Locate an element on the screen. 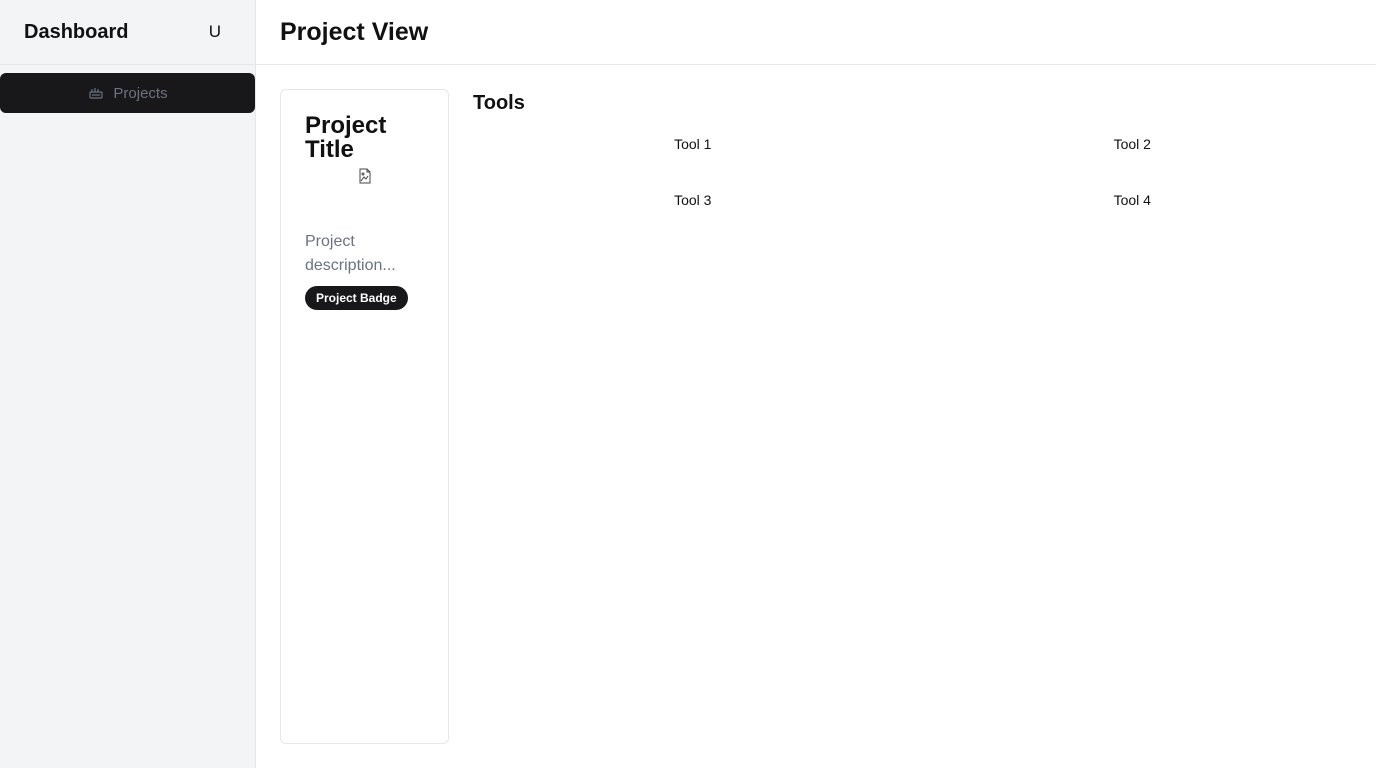 The image size is (1376, 768). sidebar-nav: Projects is located at coordinates (127, 89).